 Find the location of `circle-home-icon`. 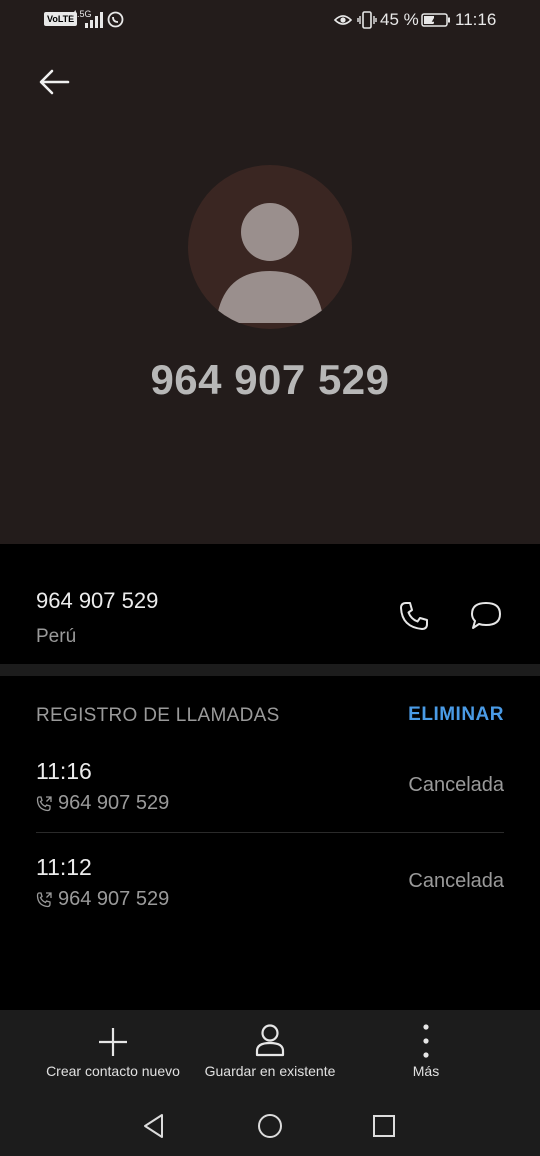

circle-home-icon is located at coordinates (270, 1126).